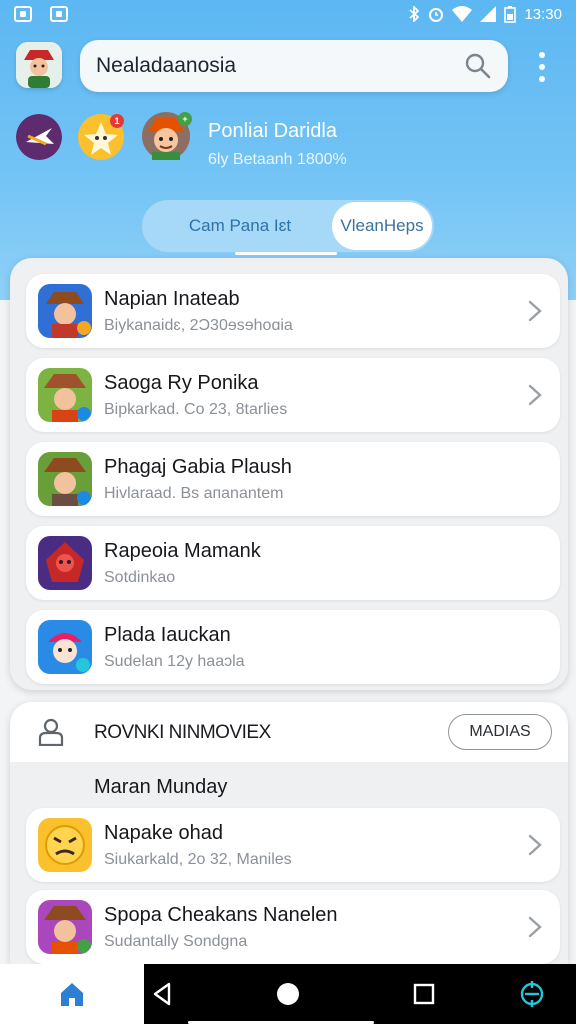 The image size is (576, 1024). Describe the element at coordinates (174, 661) in the screenshot. I see `item-subtitle: Sudelan 12y haaɔla` at that location.